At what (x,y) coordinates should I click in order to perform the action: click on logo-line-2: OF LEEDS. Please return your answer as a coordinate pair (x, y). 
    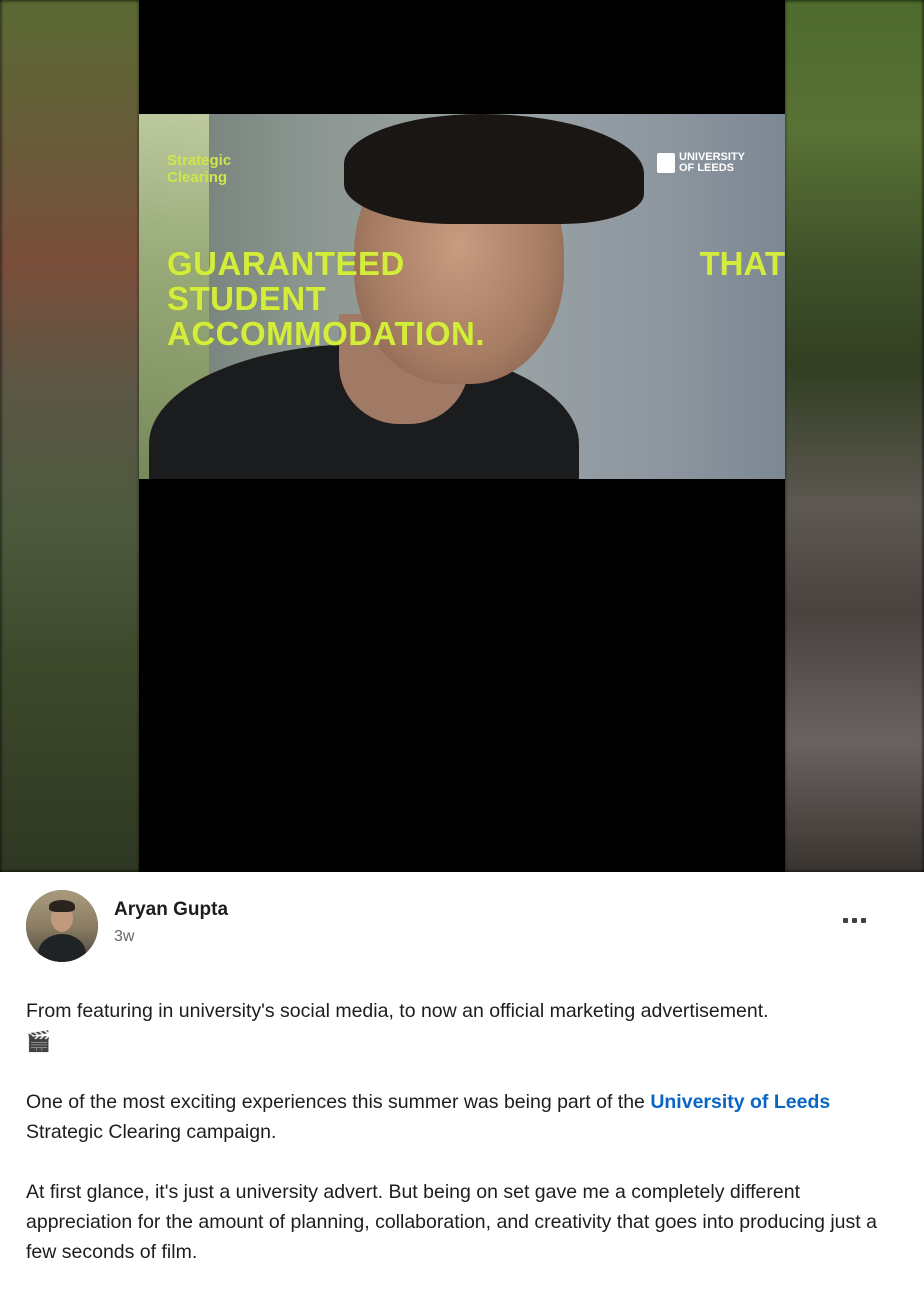
    Looking at the image, I should click on (707, 168).